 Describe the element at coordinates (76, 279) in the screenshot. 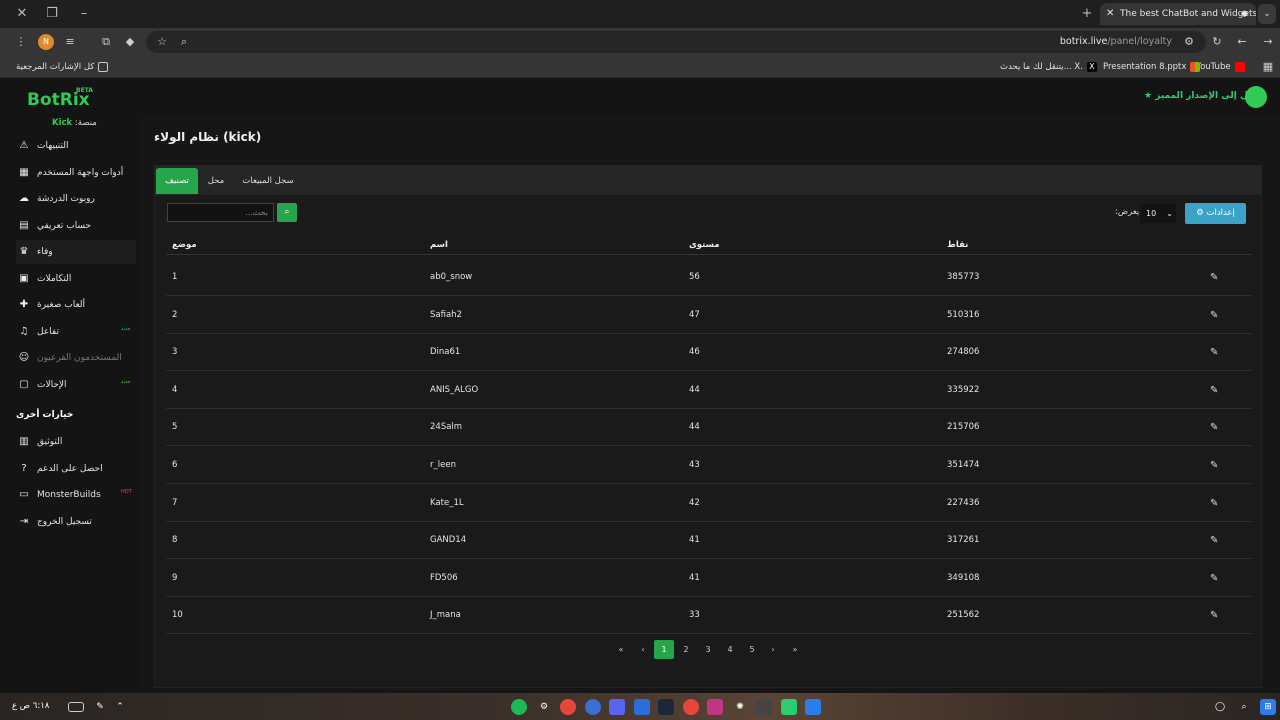

I see `sidebar-item: ▣ التكاملات` at that location.